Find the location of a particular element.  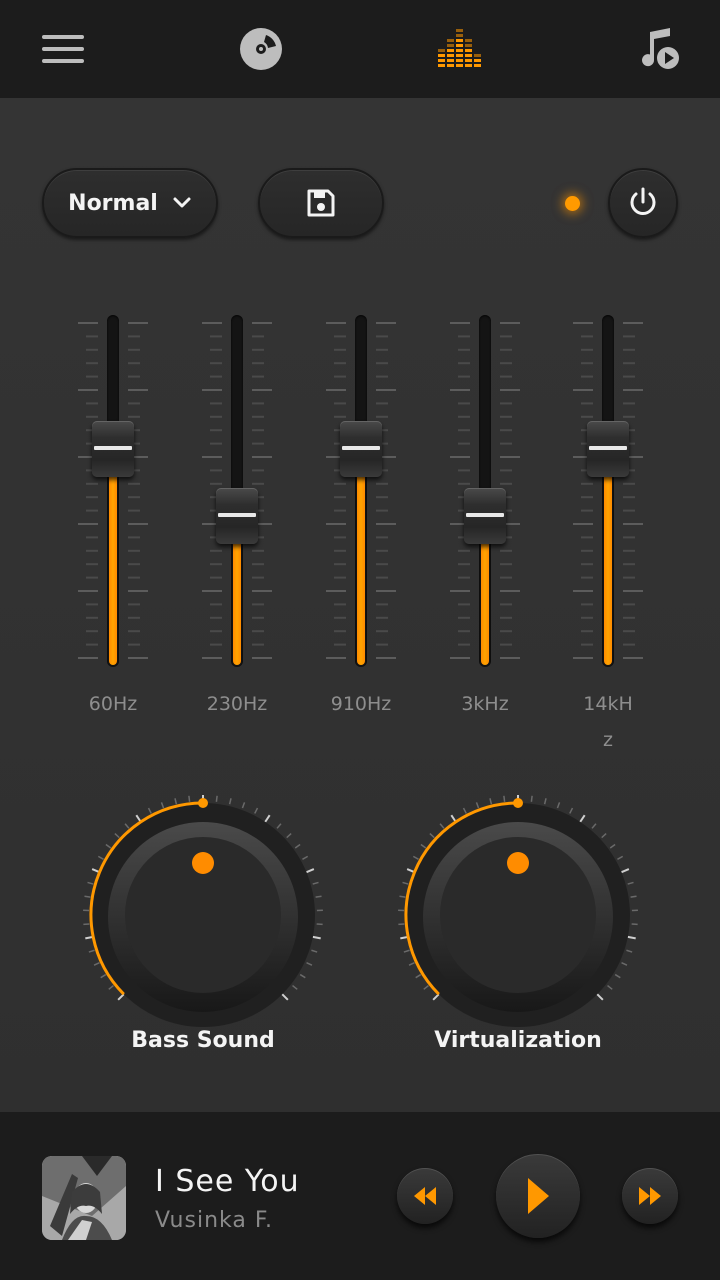

rewind-button is located at coordinates (425, 1196).